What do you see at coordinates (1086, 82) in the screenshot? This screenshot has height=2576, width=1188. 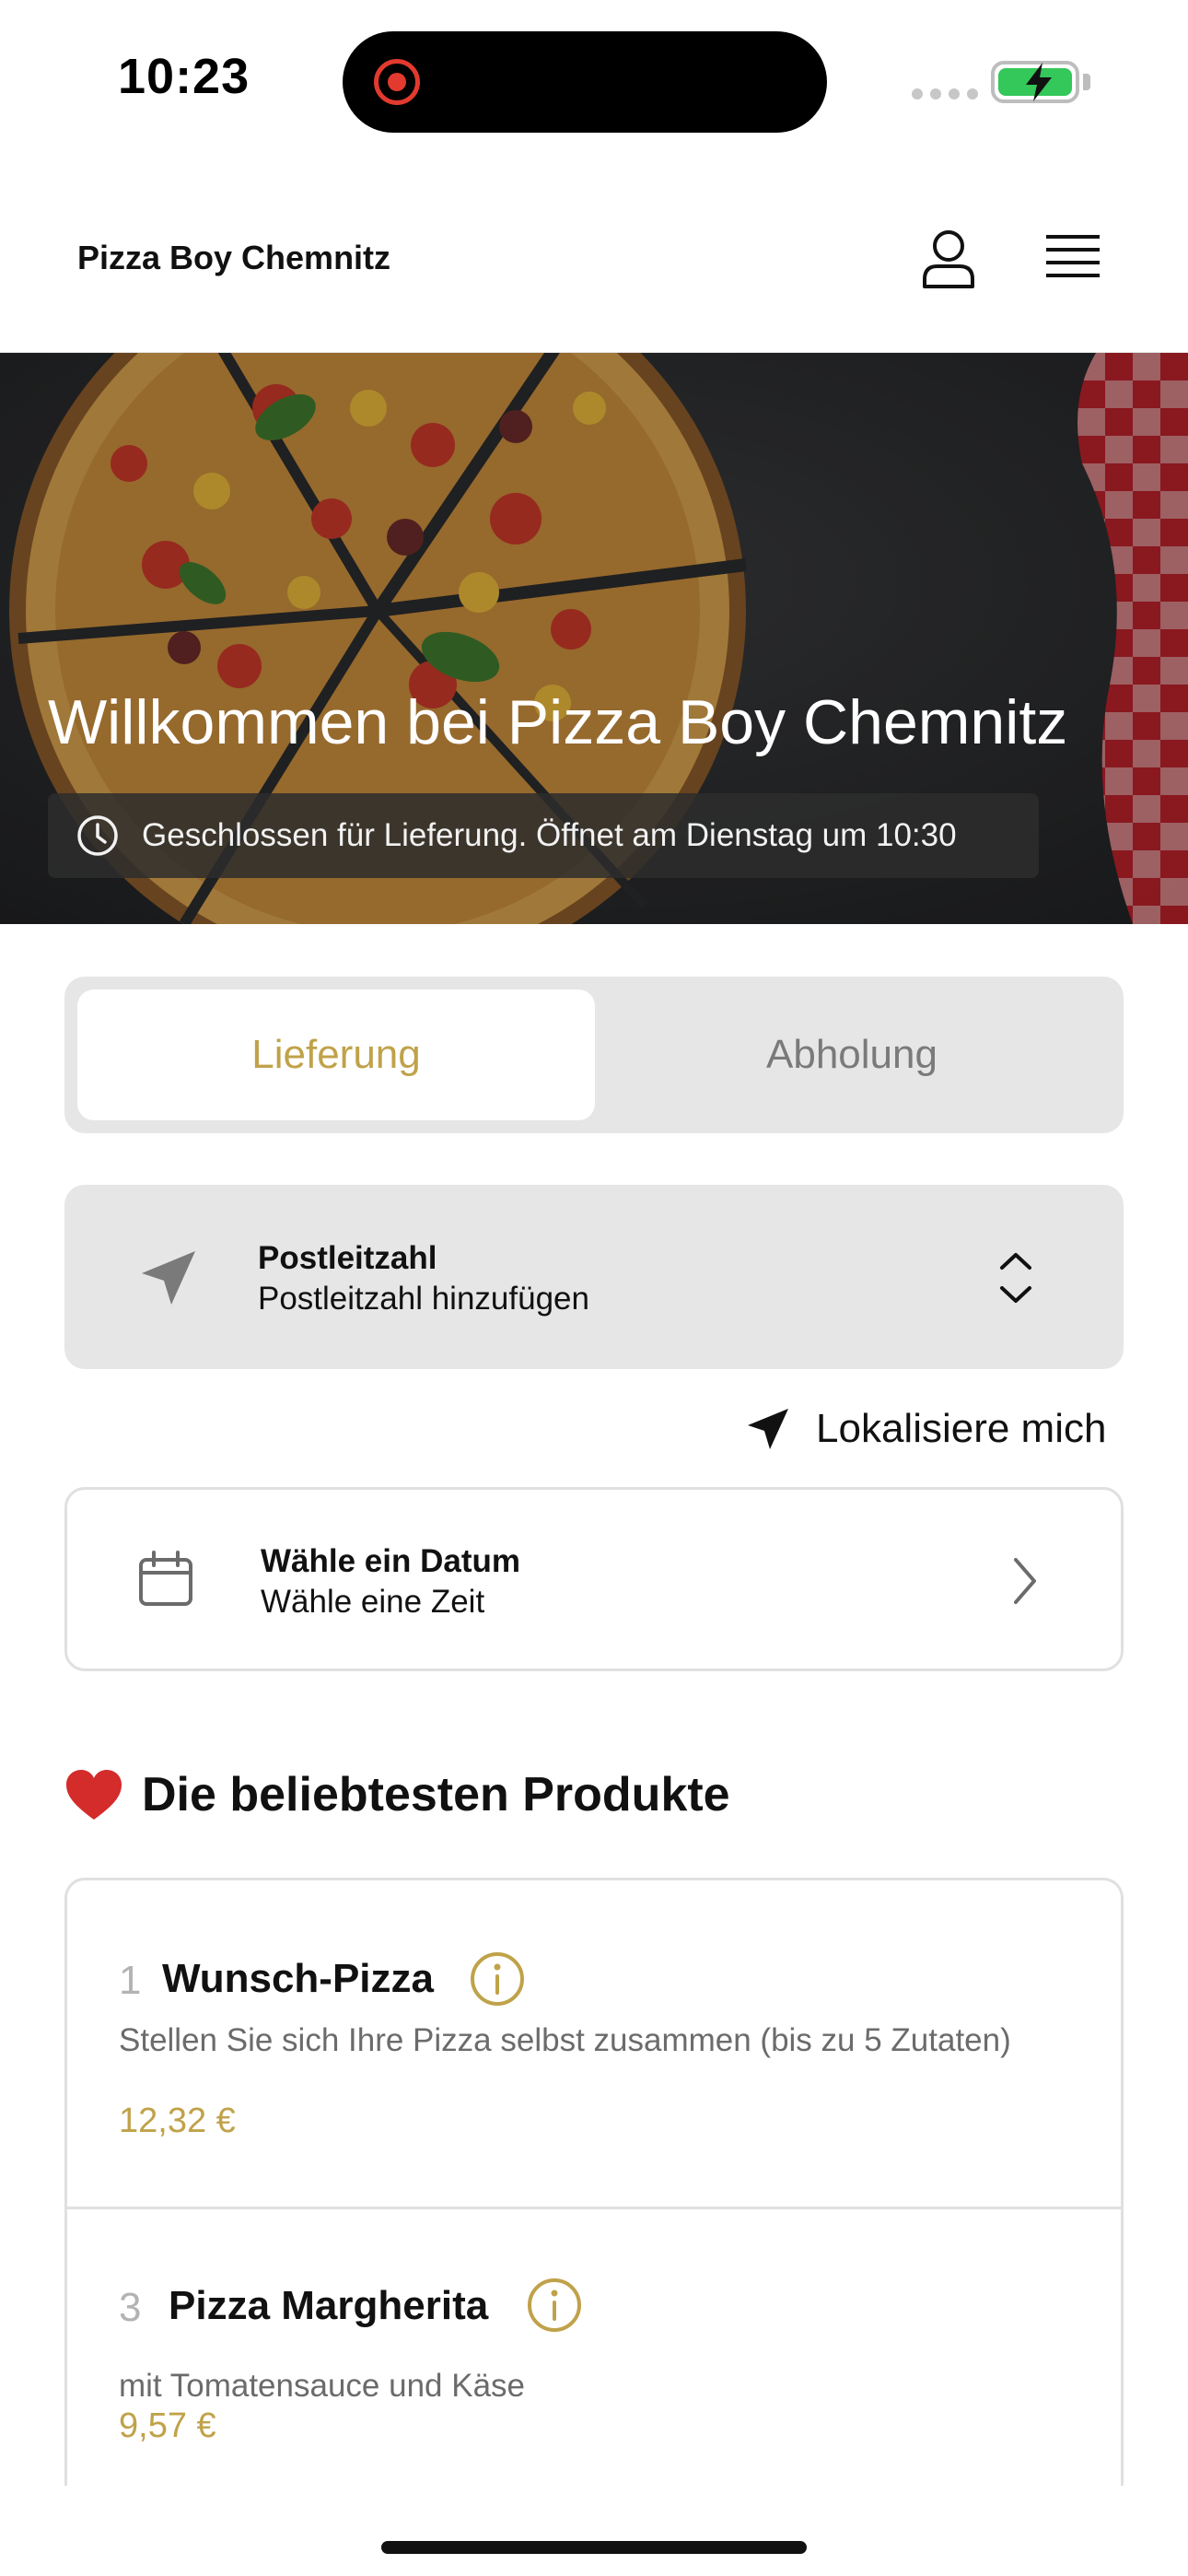 I see `battery-cap` at bounding box center [1086, 82].